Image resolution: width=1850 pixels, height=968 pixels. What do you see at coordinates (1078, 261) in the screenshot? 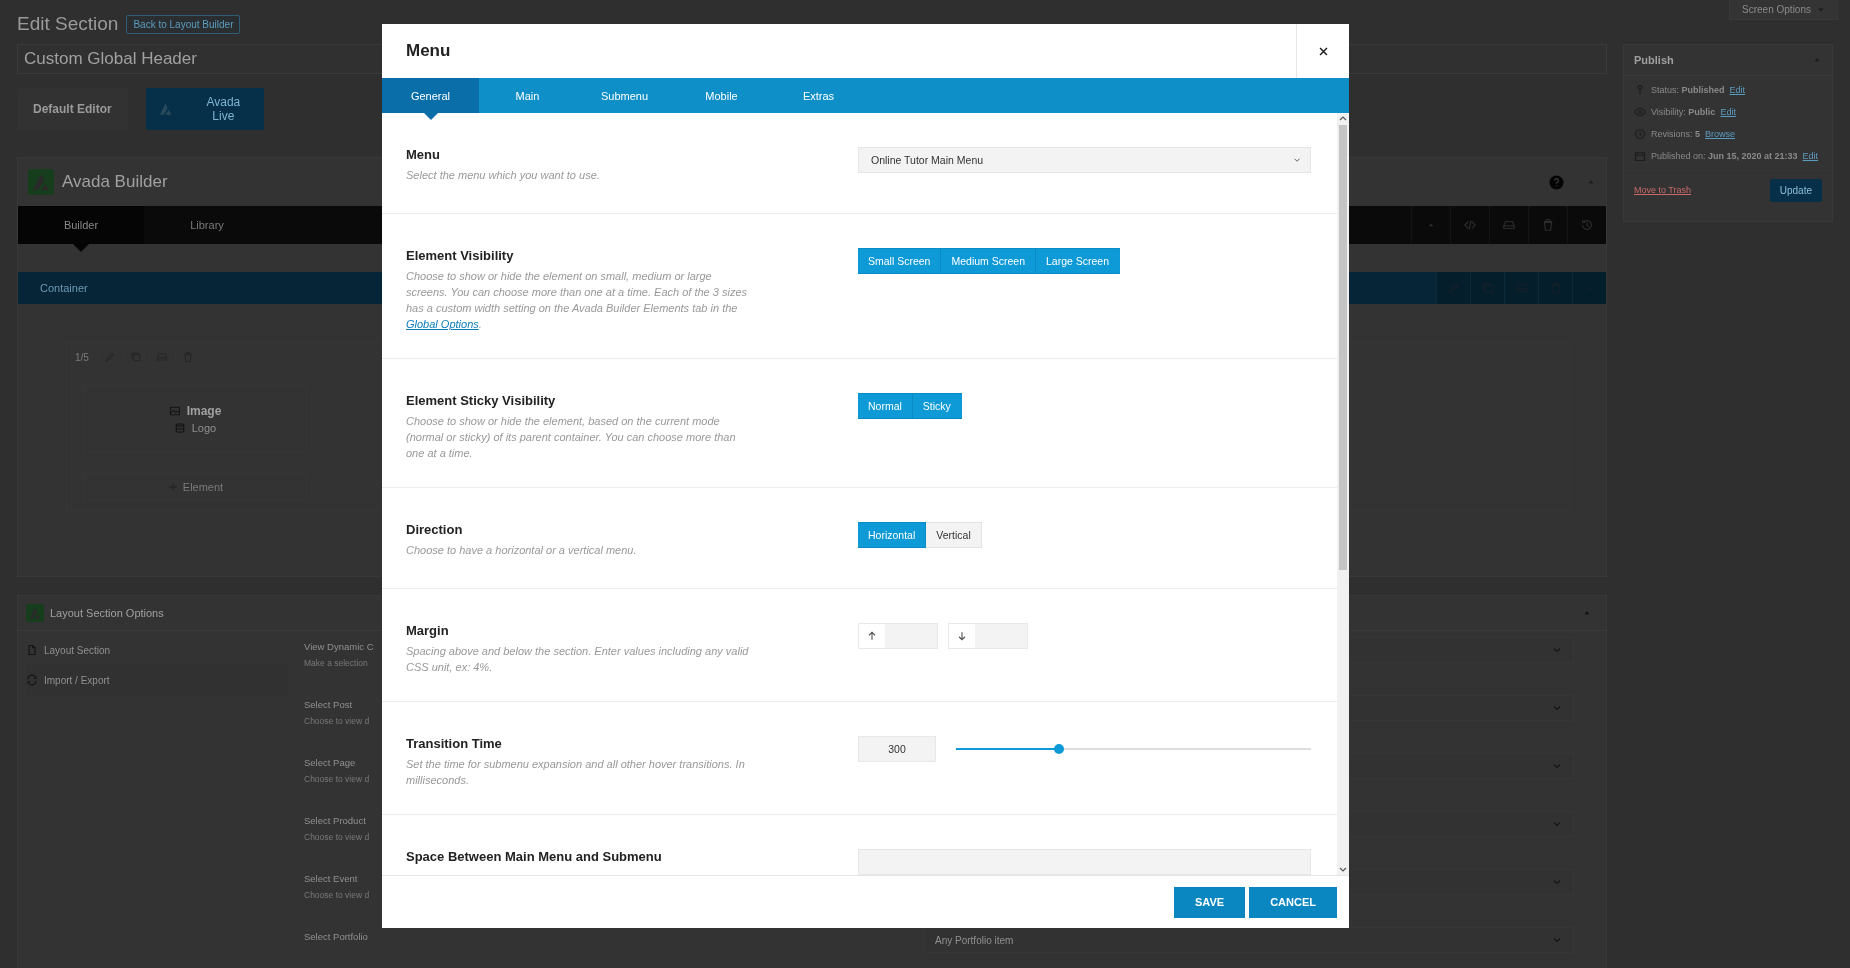
I see `toggle-button: Large Screen` at bounding box center [1078, 261].